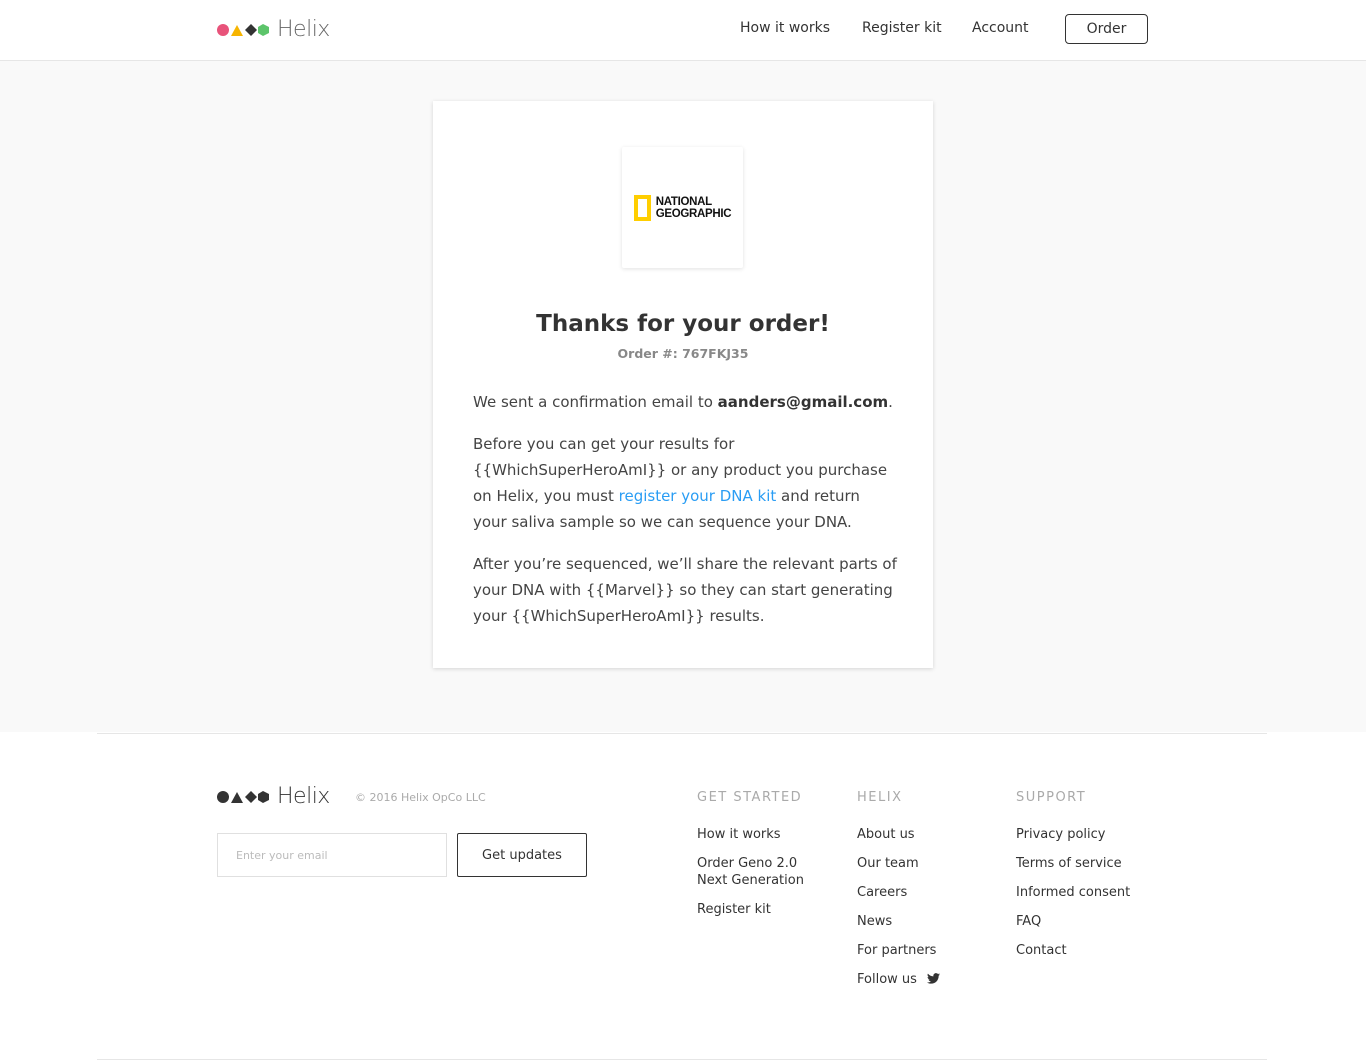 Image resolution: width=1366 pixels, height=1062 pixels. What do you see at coordinates (933, 978) in the screenshot?
I see `twitter-icon` at bounding box center [933, 978].